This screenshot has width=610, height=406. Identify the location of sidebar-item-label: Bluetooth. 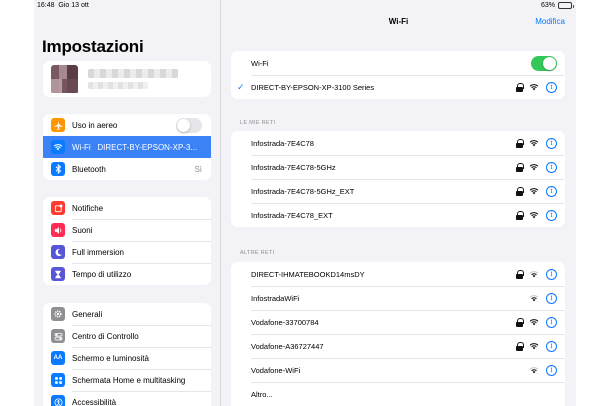
(89, 169).